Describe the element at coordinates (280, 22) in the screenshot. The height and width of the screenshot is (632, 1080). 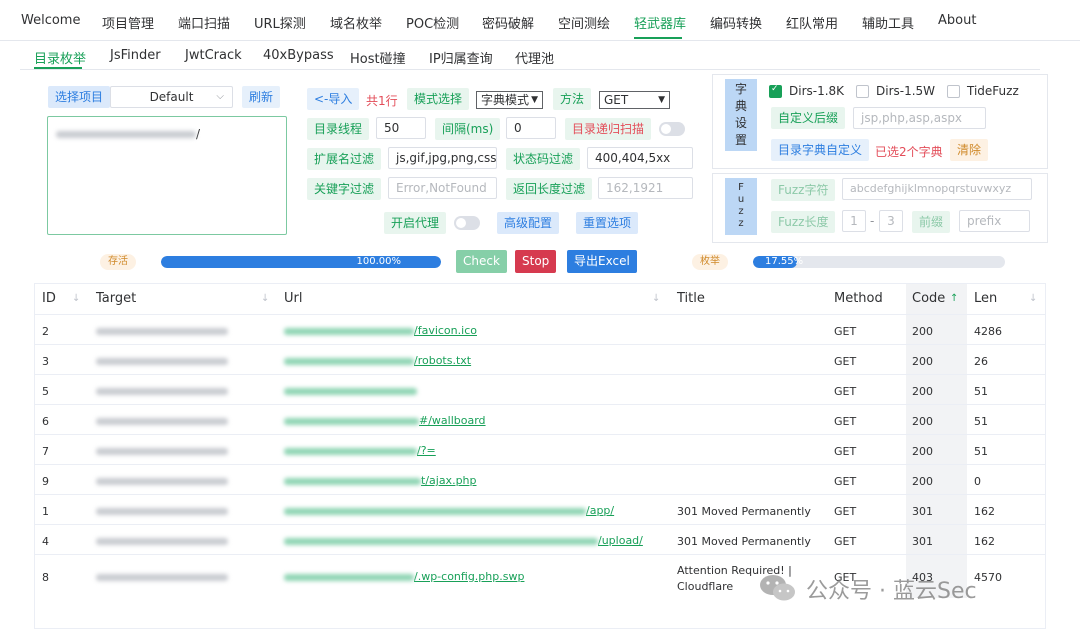
I see `nav-url-detect: URL探测` at that location.